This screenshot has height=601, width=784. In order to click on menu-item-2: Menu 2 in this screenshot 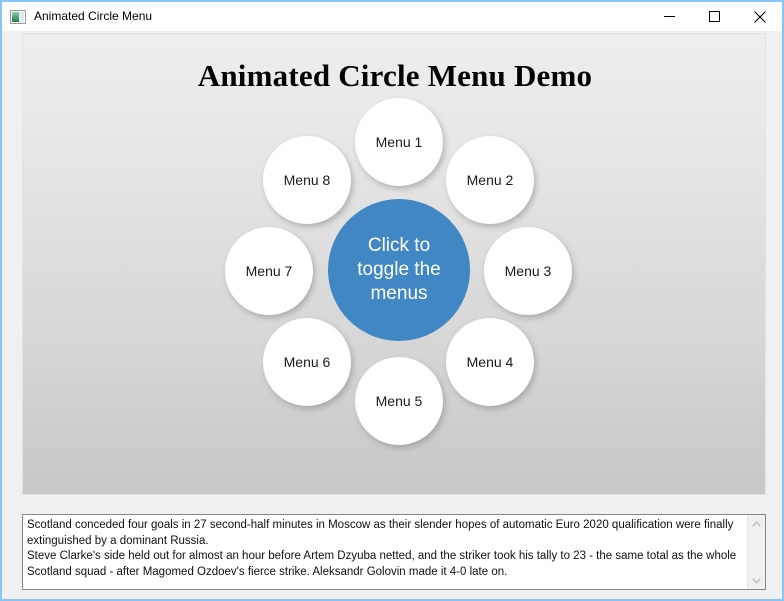, I will do `click(490, 180)`.